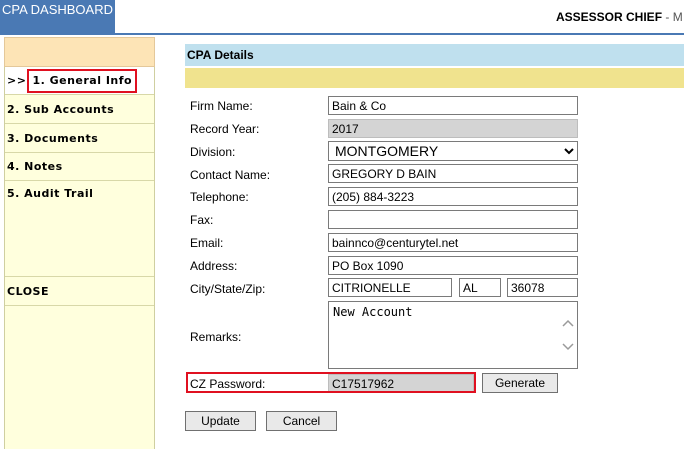 The image size is (684, 449). What do you see at coordinates (453, 128) in the screenshot?
I see `record-year-input` at bounding box center [453, 128].